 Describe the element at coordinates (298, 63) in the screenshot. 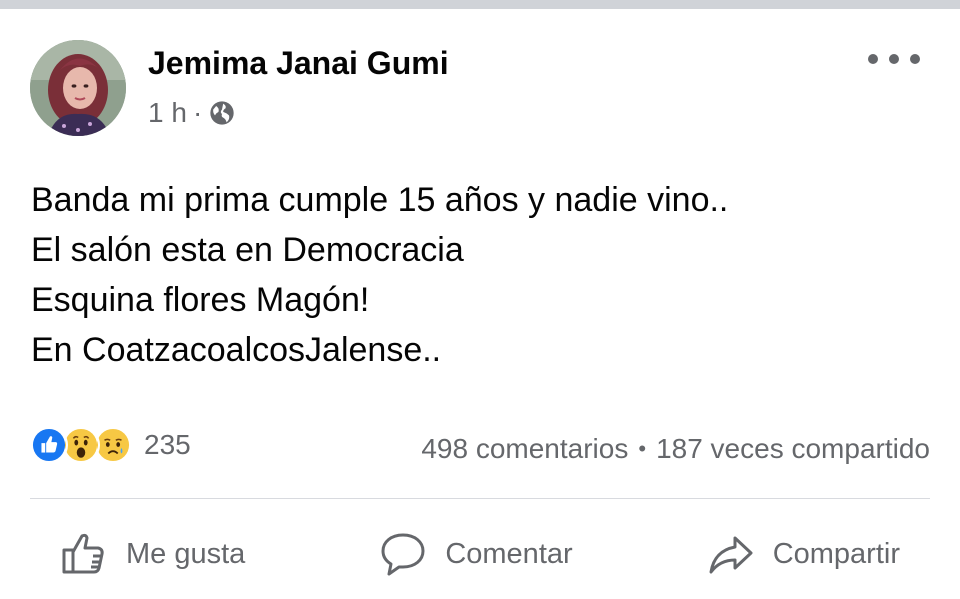

I see `author-name: Jemima Janai Gumi` at that location.